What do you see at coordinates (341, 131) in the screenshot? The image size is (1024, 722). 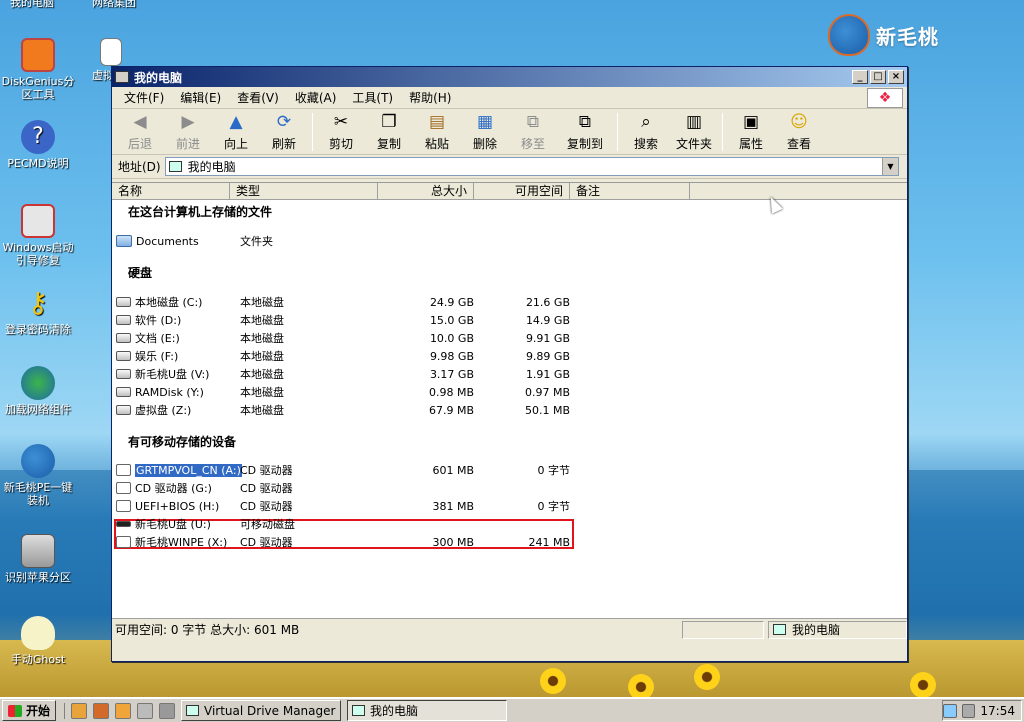 I see `cut-button: ✂ 剪切` at bounding box center [341, 131].